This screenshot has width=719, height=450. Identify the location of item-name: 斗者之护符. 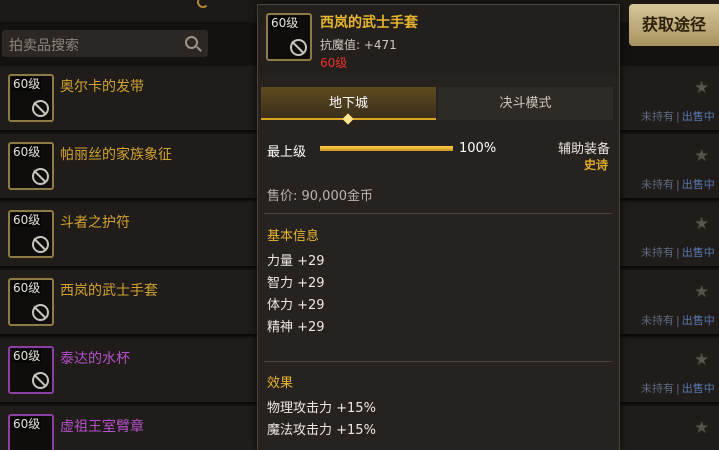
(95, 223).